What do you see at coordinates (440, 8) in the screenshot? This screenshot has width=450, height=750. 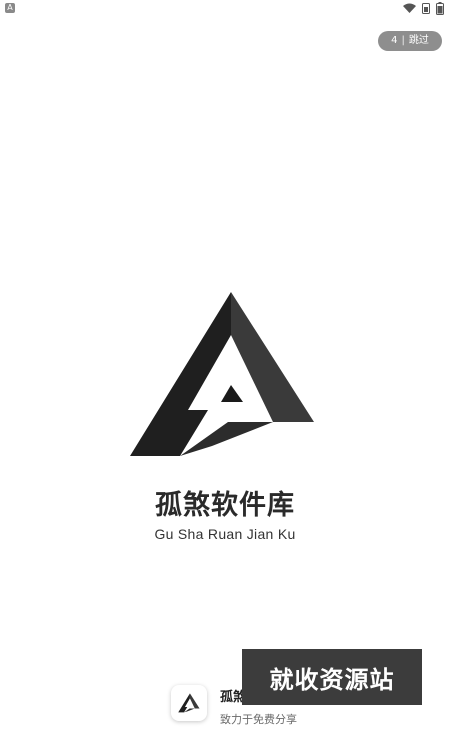 I see `battery-icon` at bounding box center [440, 8].